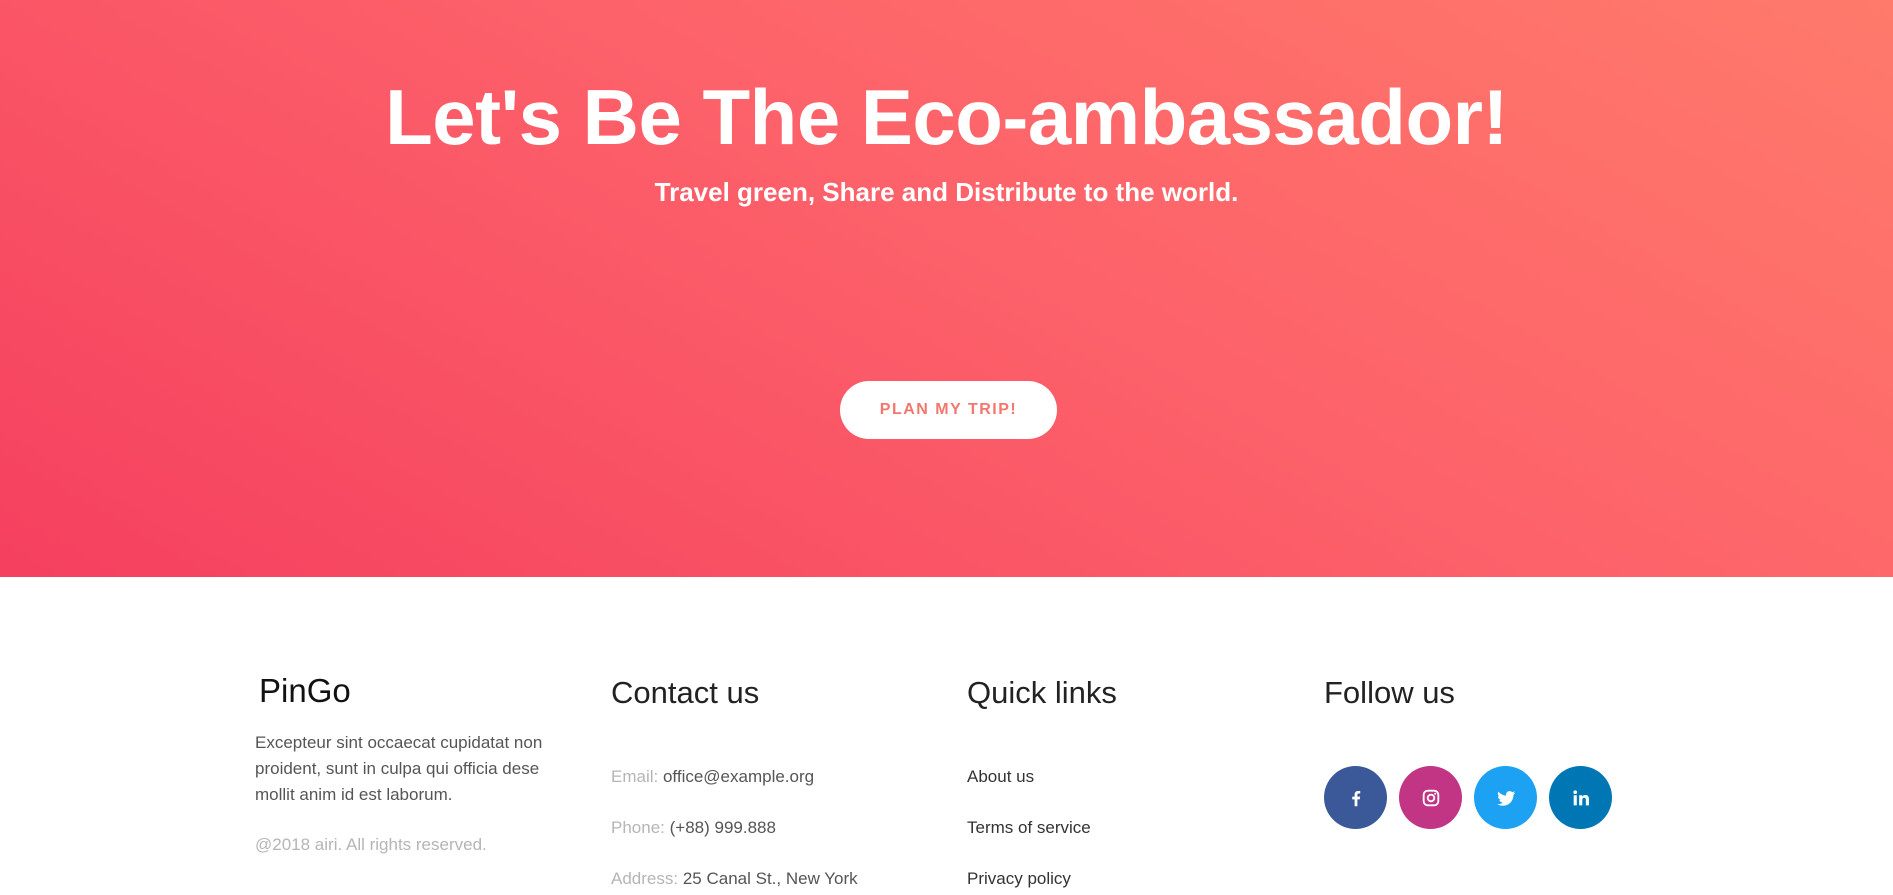 This screenshot has height=895, width=1893. What do you see at coordinates (638, 827) in the screenshot?
I see `phone-label: Phone:` at bounding box center [638, 827].